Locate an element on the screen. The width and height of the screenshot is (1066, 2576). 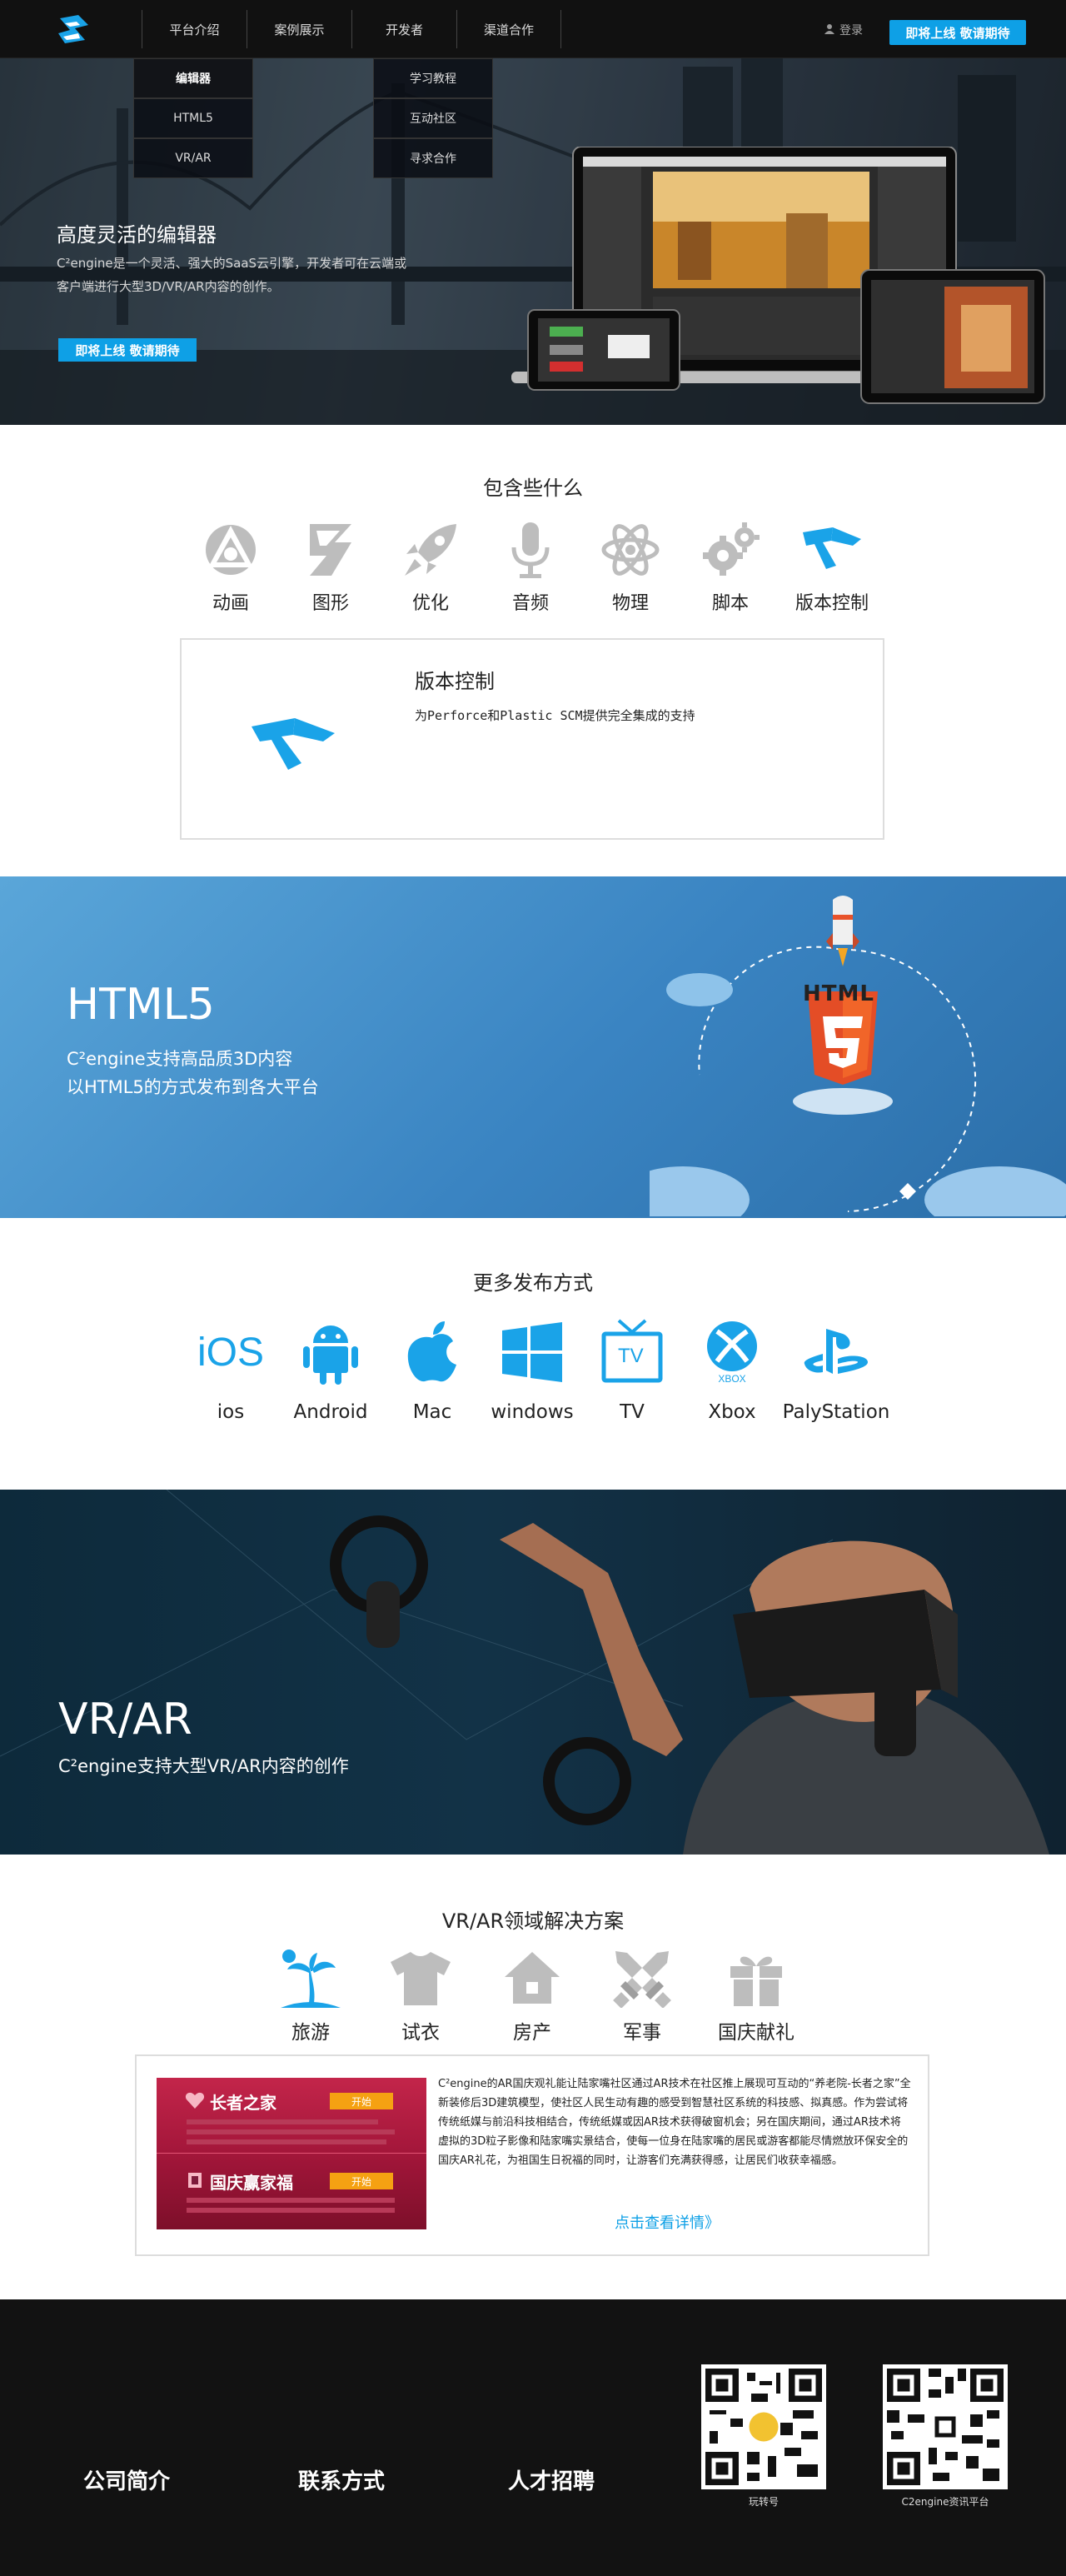
solution-real-estate: 房产 is located at coordinates (532, 1994).